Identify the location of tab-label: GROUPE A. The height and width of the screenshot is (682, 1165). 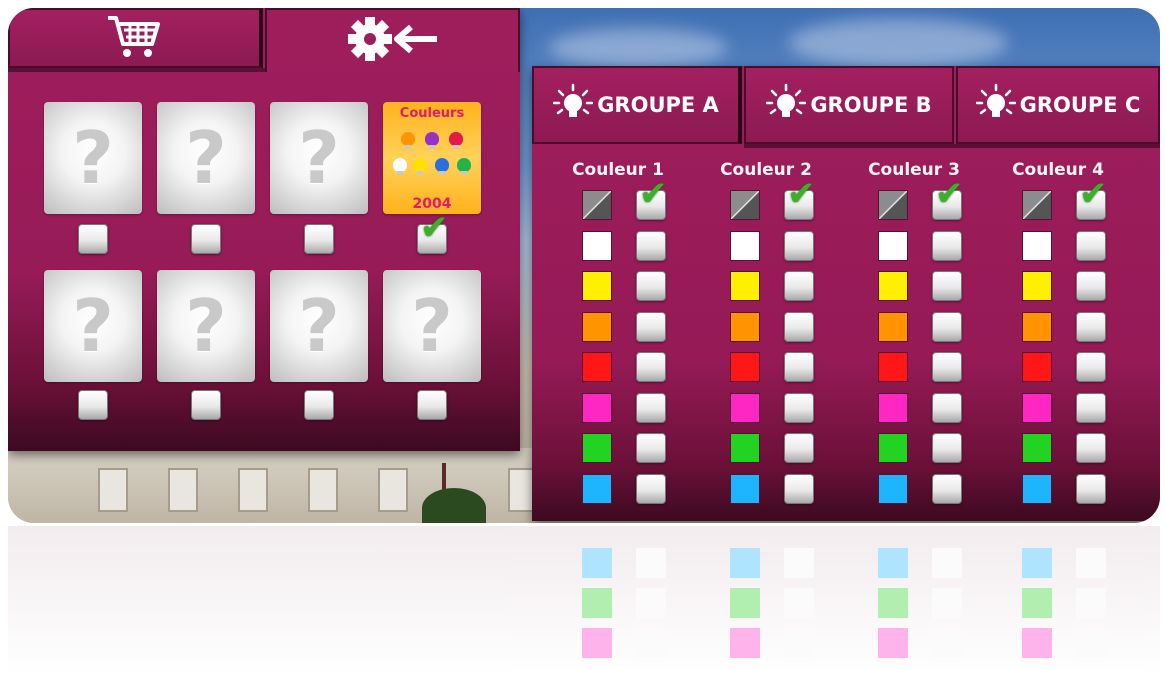
(658, 105).